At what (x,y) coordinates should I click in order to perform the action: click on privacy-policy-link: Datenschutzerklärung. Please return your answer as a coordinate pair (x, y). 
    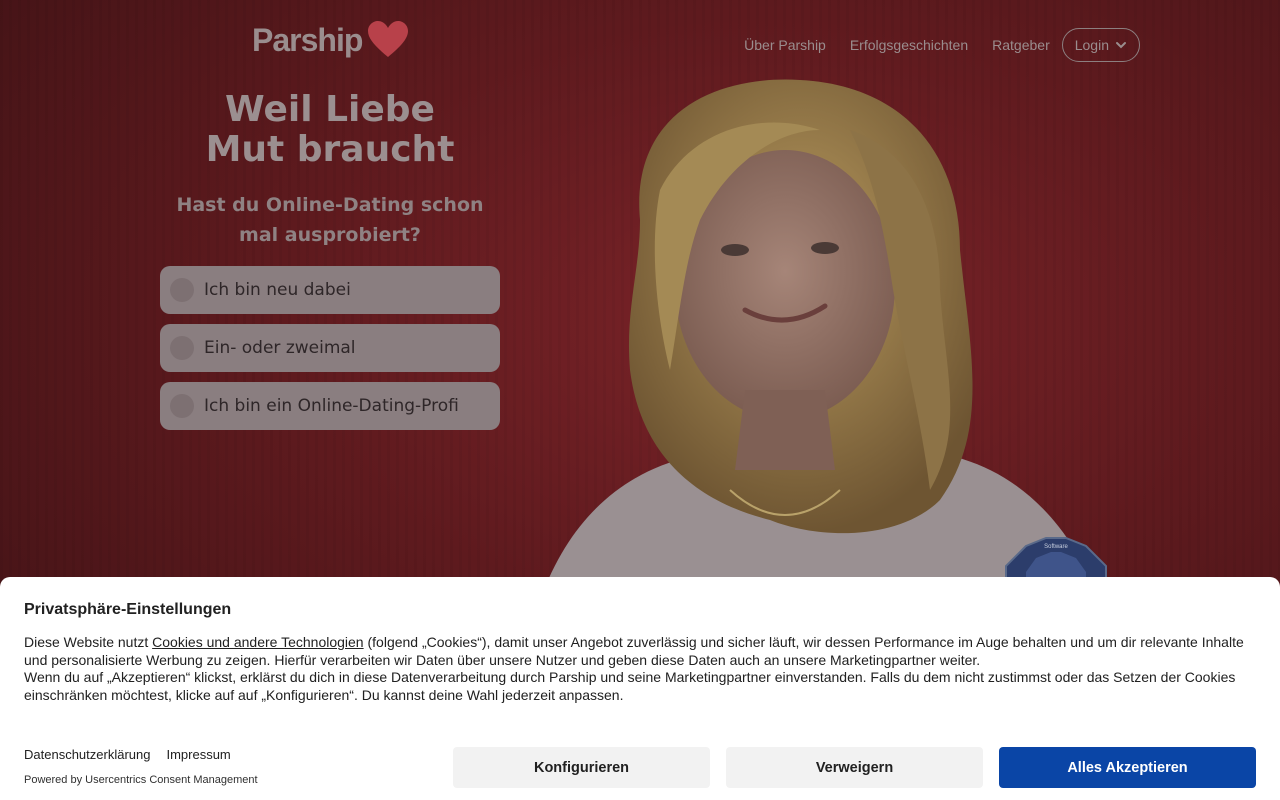
    Looking at the image, I should click on (87, 754).